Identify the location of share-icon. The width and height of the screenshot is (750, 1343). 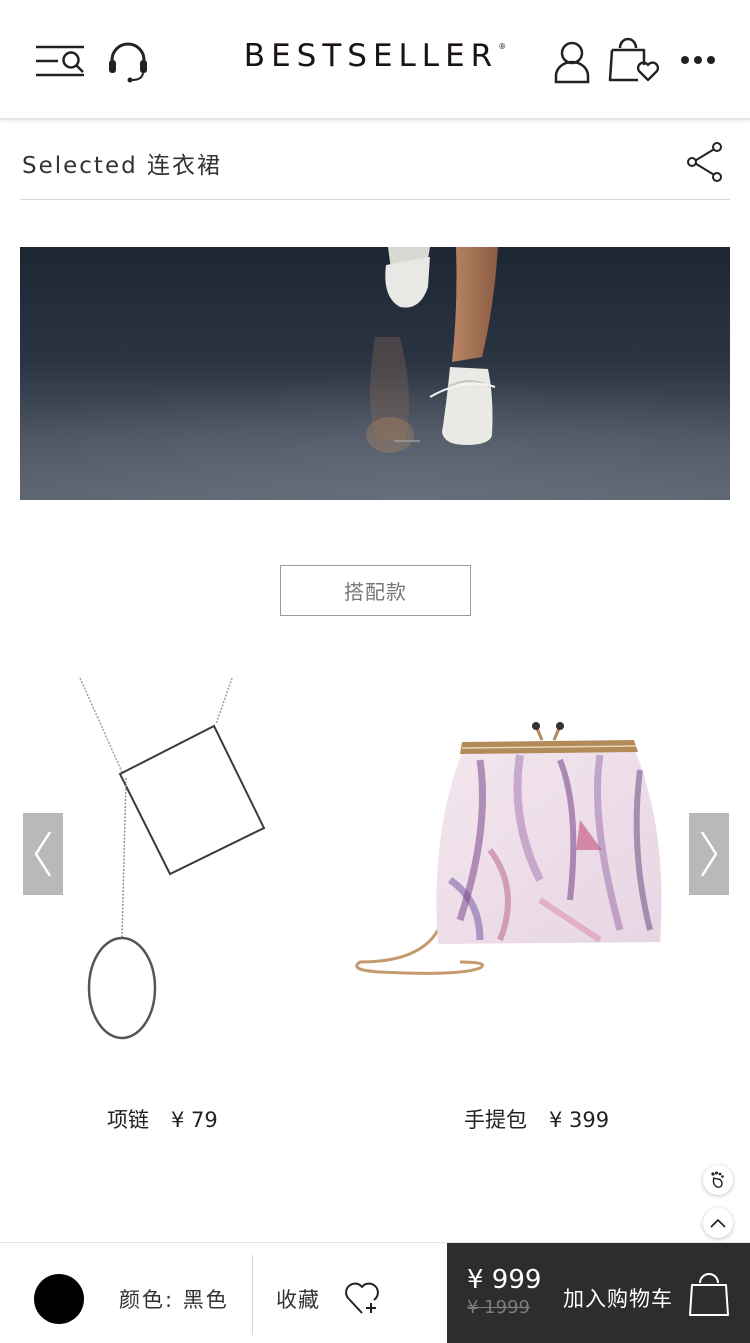
(705, 162).